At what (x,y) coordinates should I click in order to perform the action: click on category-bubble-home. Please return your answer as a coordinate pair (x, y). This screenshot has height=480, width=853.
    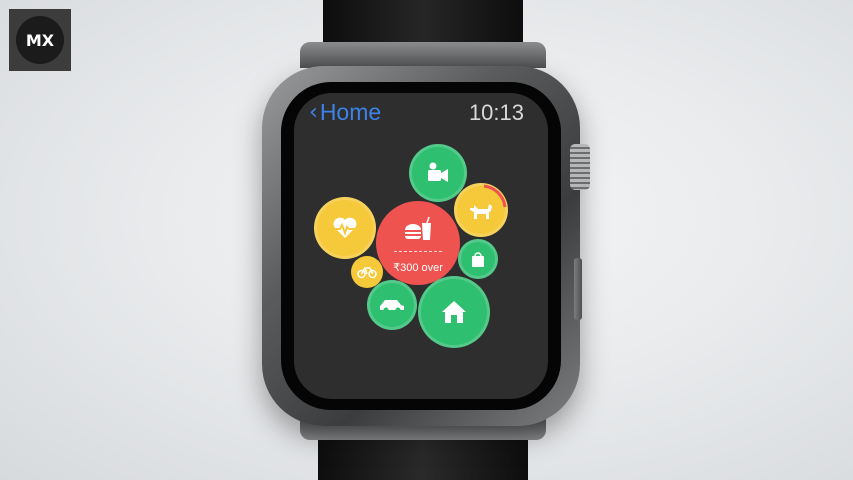
    Looking at the image, I should click on (454, 312).